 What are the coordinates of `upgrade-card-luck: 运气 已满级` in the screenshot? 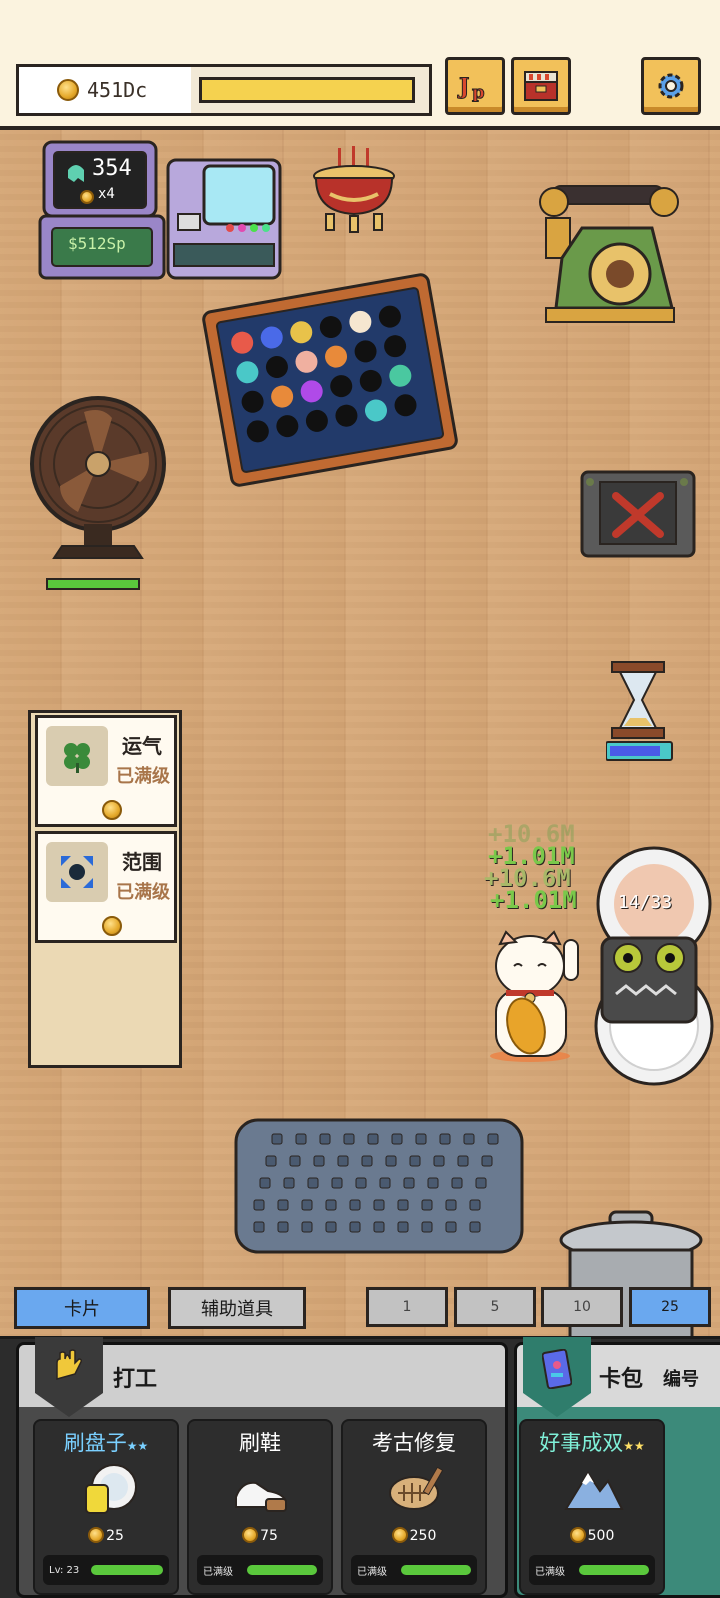 It's located at (106, 771).